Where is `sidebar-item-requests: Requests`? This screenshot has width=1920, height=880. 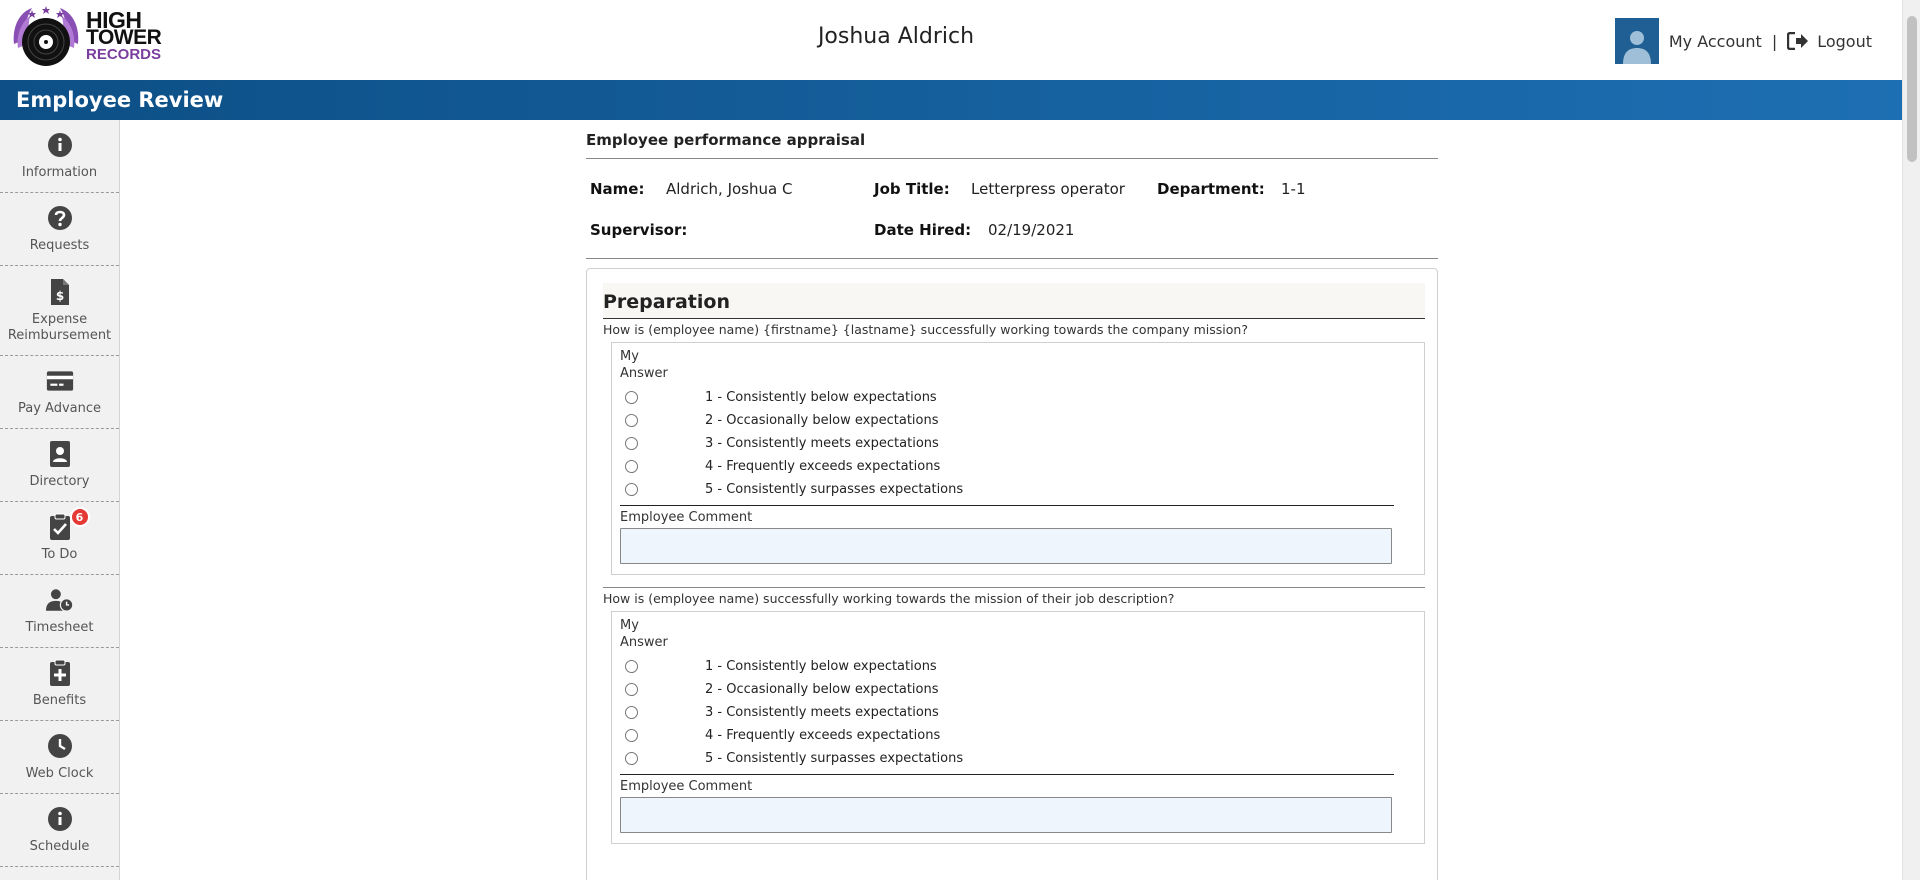
sidebar-item-requests: Requests is located at coordinates (59, 229).